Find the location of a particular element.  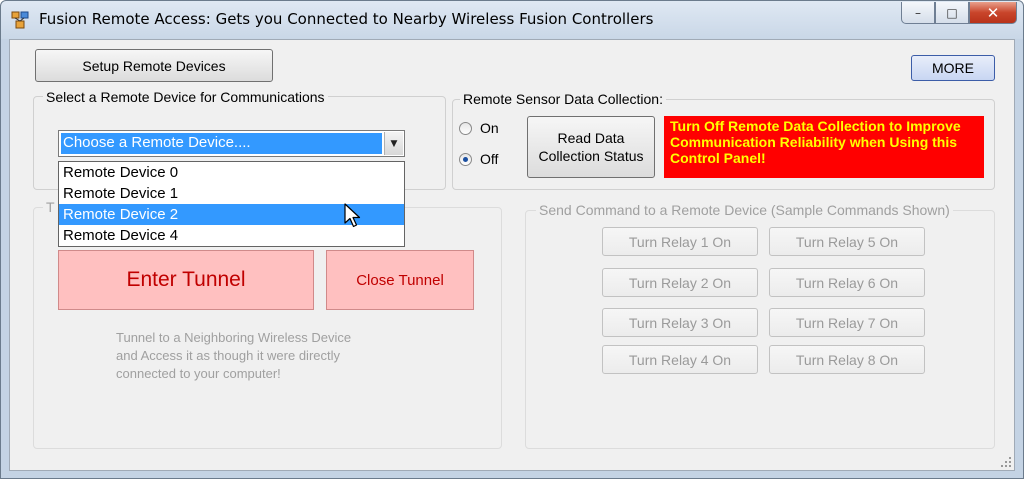

relay-2-button: Turn Relay 2 On is located at coordinates (680, 282).